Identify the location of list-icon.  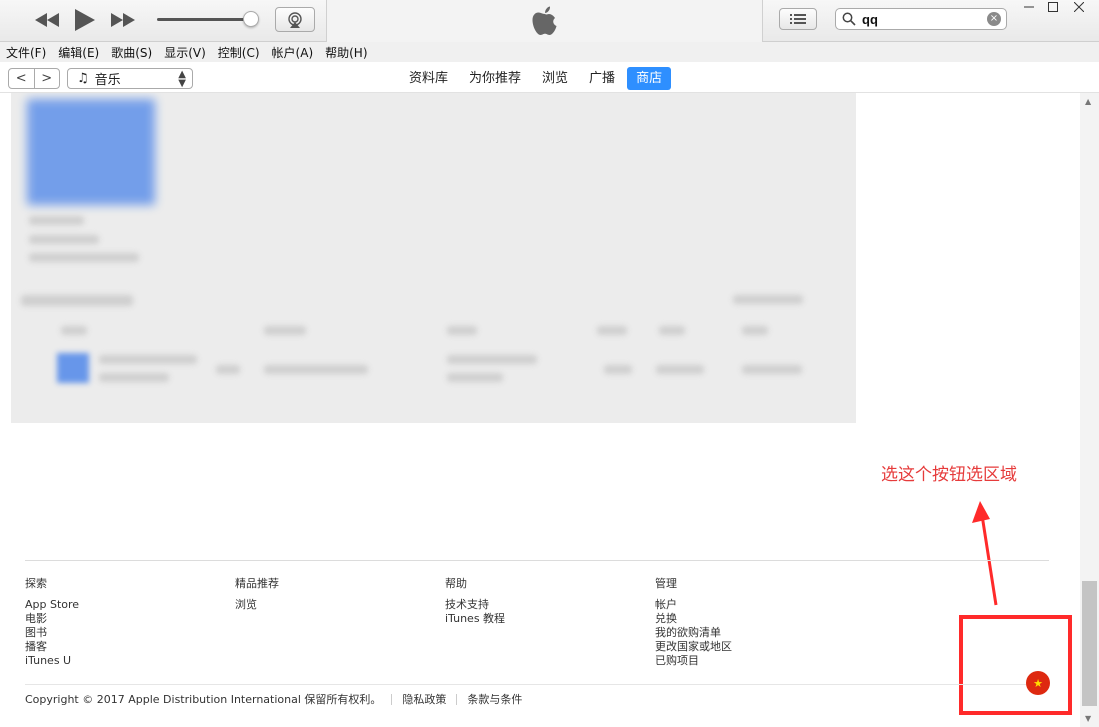
(798, 19).